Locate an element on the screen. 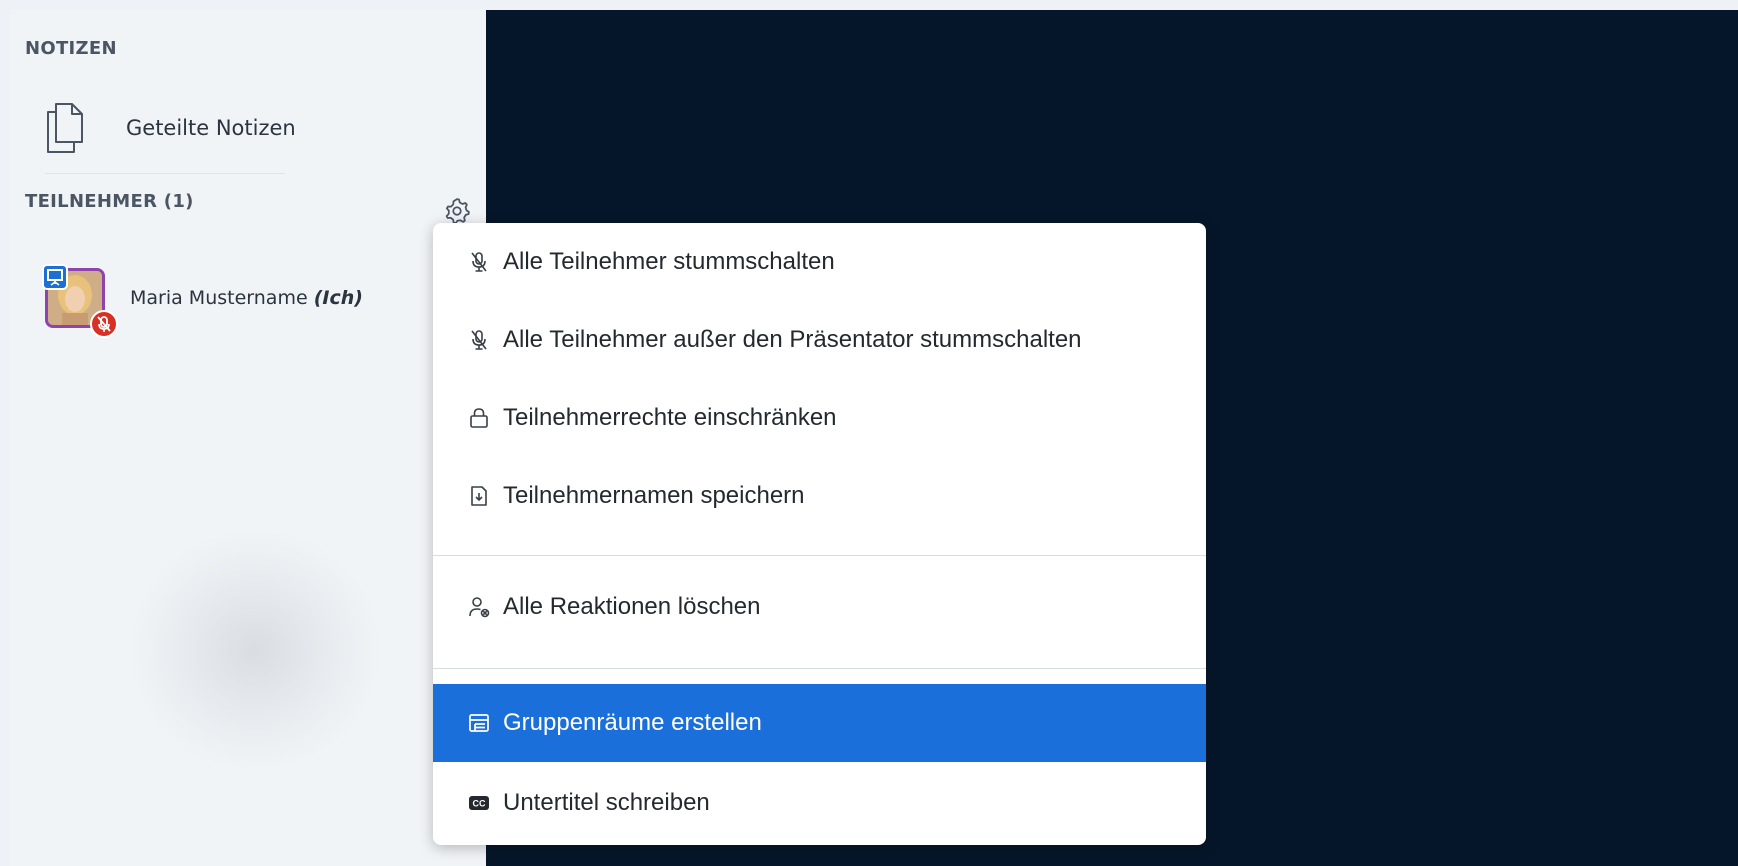 The image size is (1738, 866). svg-text: CC is located at coordinates (479, 804).